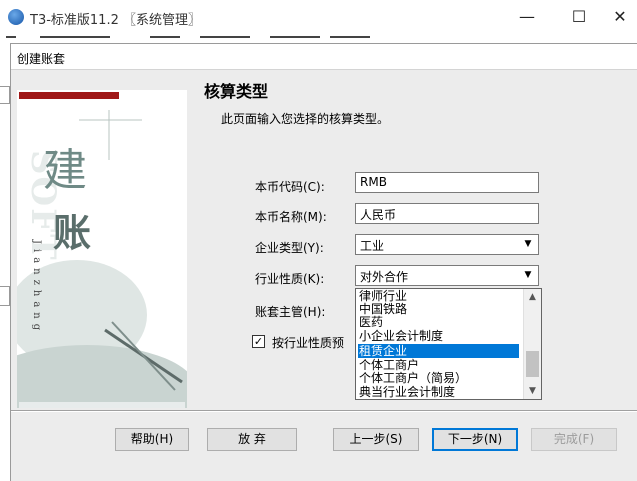  I want to click on next-button: 下一步(N), so click(475, 439).